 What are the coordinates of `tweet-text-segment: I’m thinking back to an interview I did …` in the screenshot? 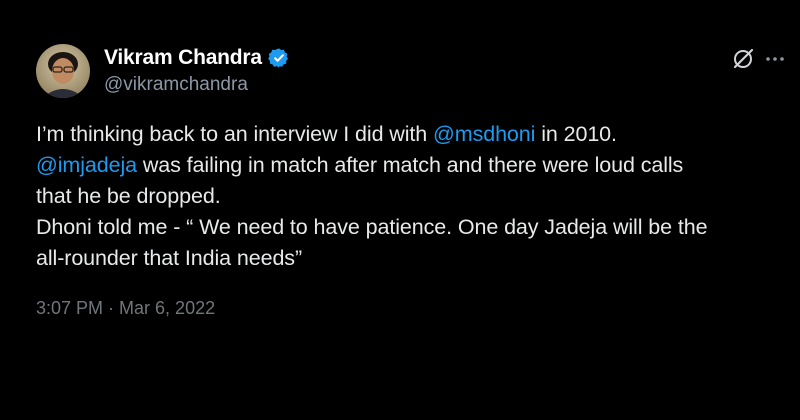 It's located at (235, 134).